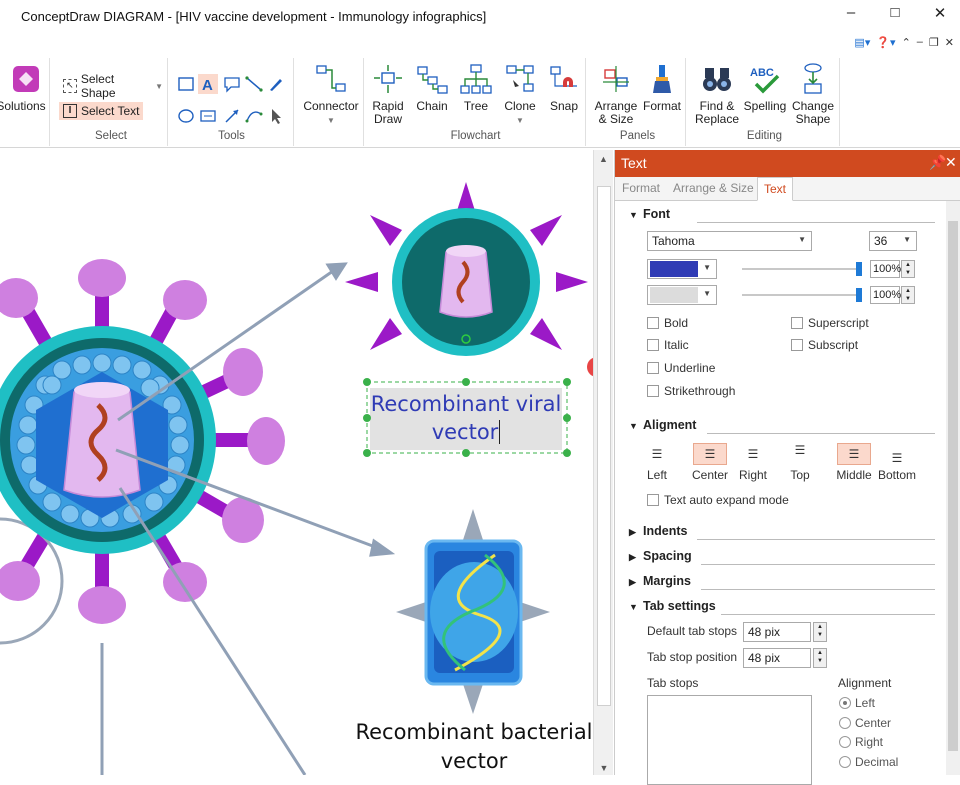 This screenshot has width=960, height=785. What do you see at coordinates (564, 87) in the screenshot?
I see `snap-button: Snap` at bounding box center [564, 87].